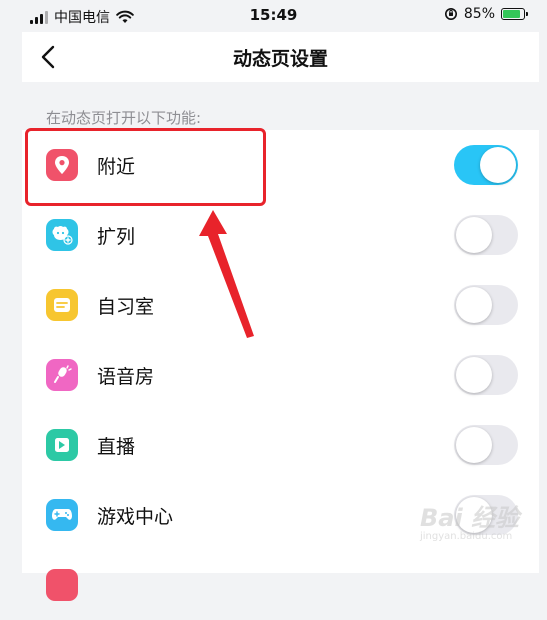 This screenshot has width=547, height=620. I want to click on microphone-icon, so click(63, 374).